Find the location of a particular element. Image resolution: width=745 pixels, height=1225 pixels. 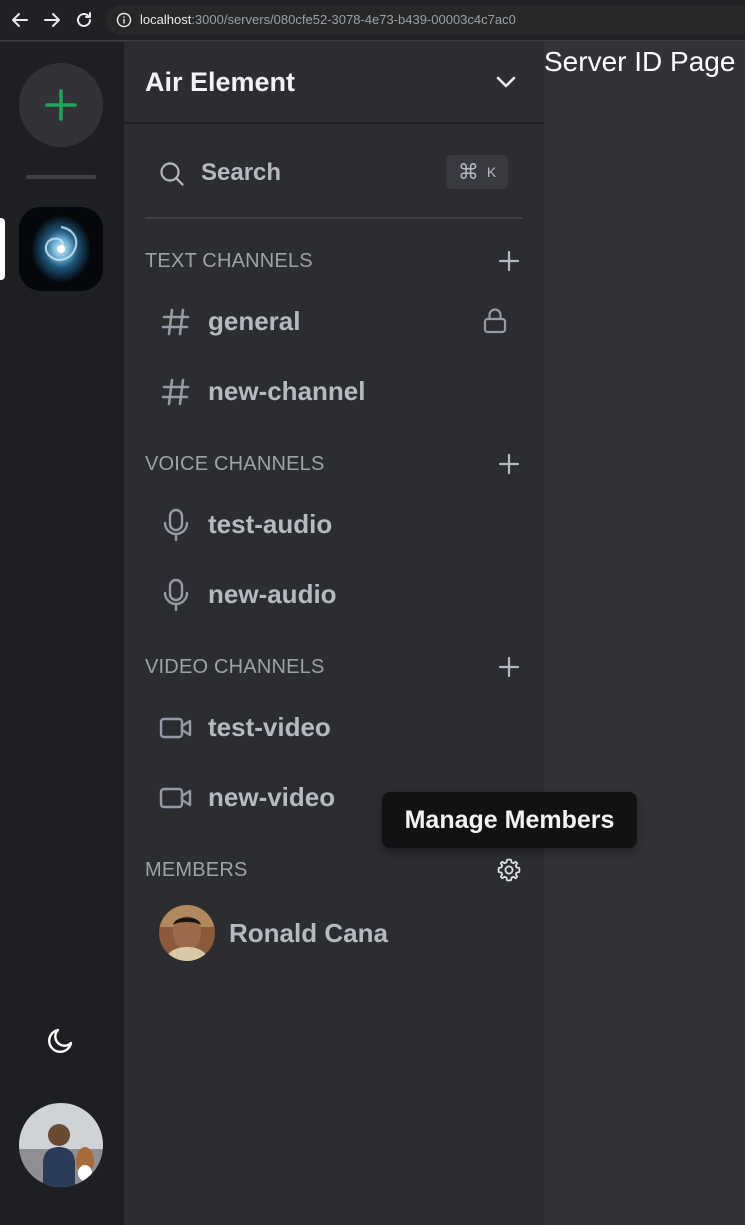

command-key-icon: ⌘ is located at coordinates (468, 172).